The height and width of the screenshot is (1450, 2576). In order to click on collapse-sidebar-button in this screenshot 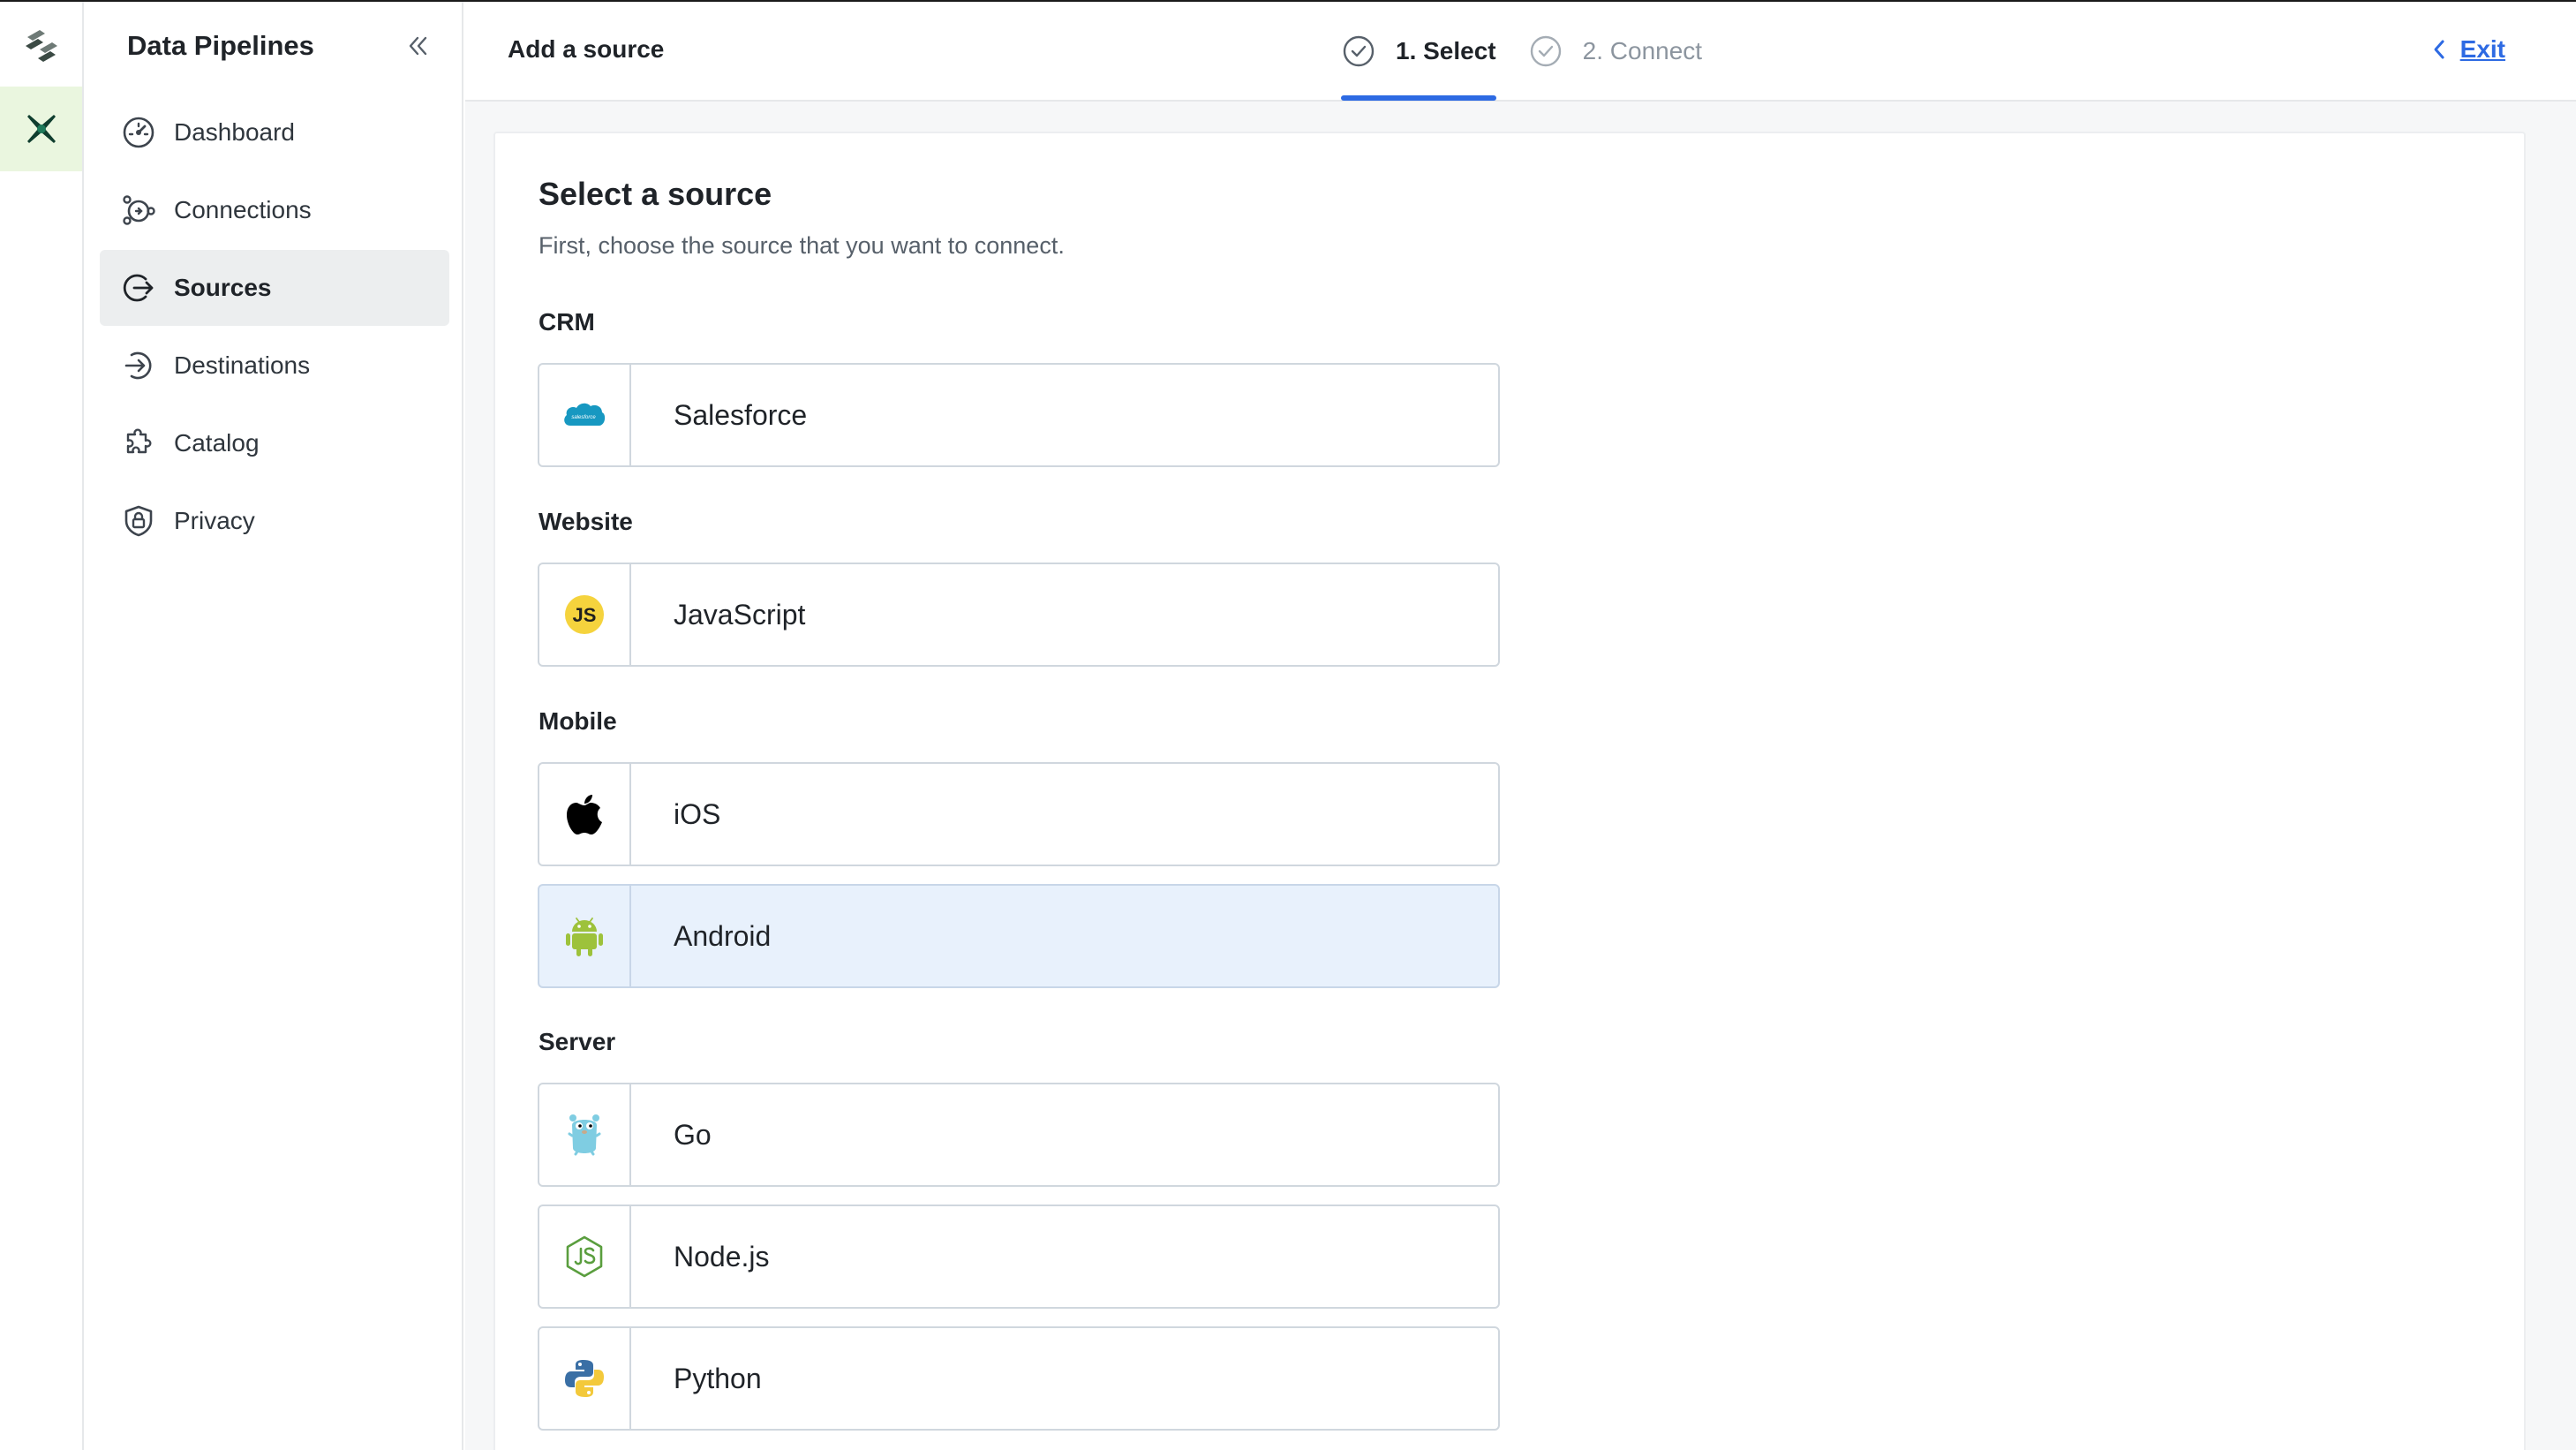, I will do `click(418, 46)`.